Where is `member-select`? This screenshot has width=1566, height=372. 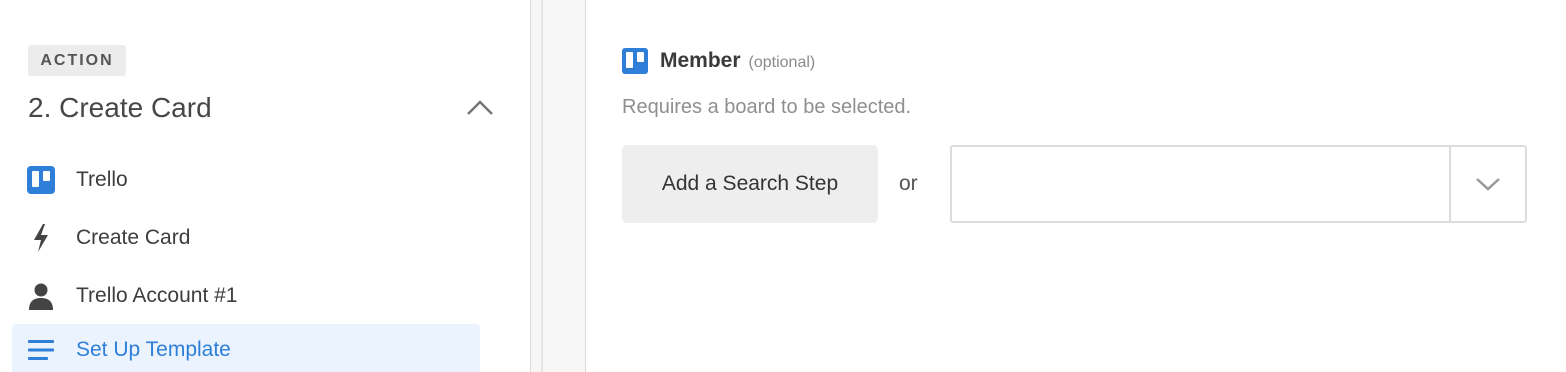 member-select is located at coordinates (1238, 184).